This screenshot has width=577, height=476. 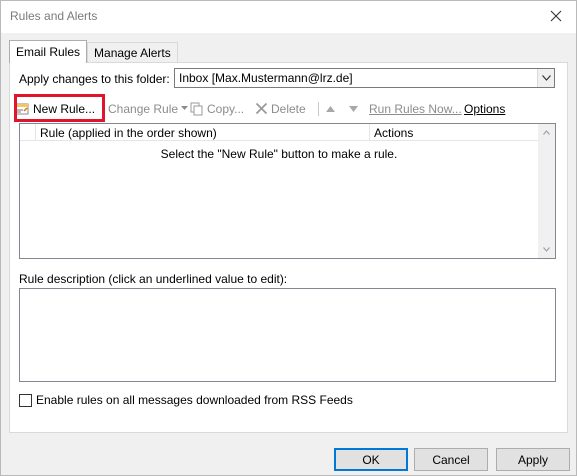 What do you see at coordinates (288, 17) in the screenshot?
I see `title-bar: Rules and Alerts` at bounding box center [288, 17].